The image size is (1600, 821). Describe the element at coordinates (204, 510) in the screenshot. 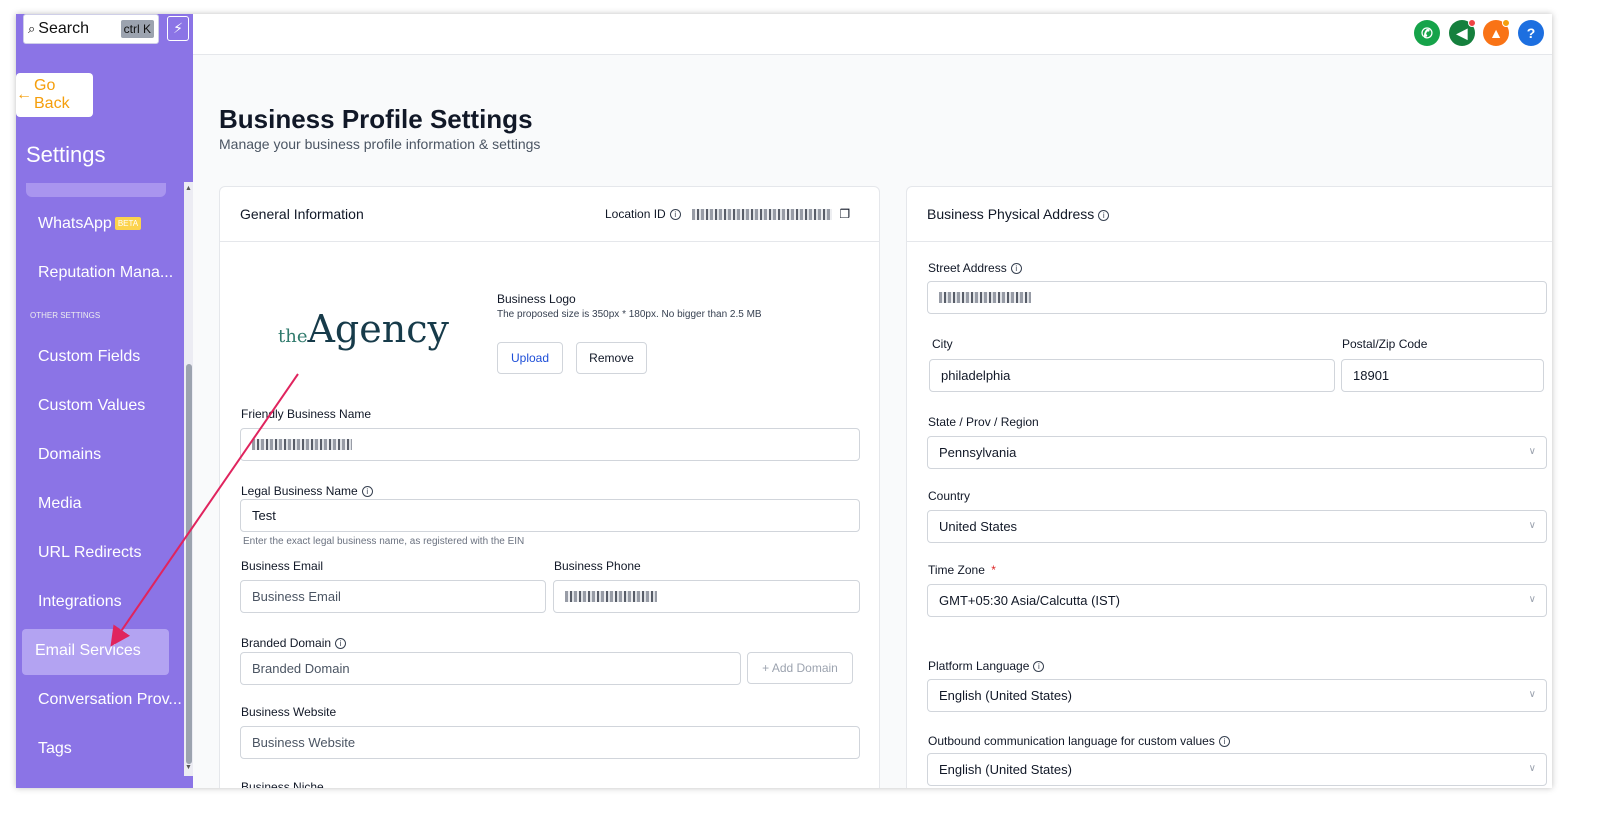

I see `annotation-arrow` at that location.